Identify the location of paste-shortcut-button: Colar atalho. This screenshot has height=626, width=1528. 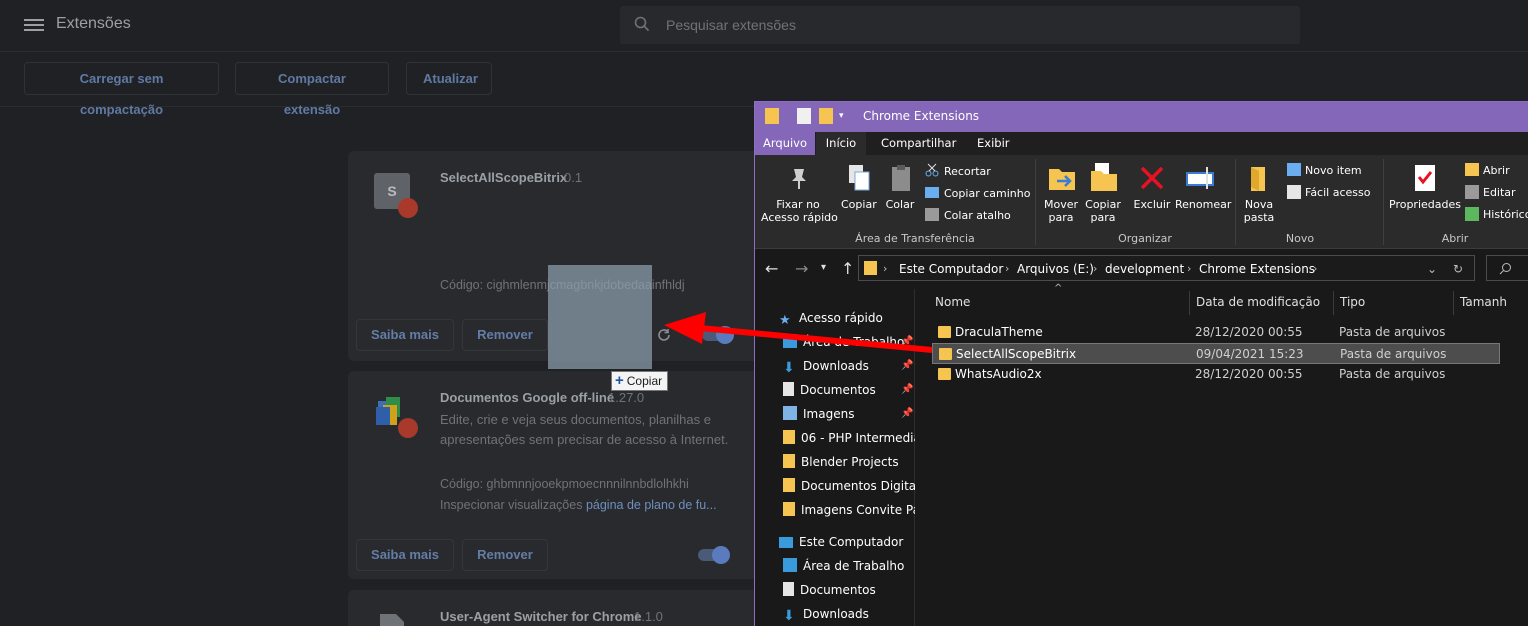
(977, 215).